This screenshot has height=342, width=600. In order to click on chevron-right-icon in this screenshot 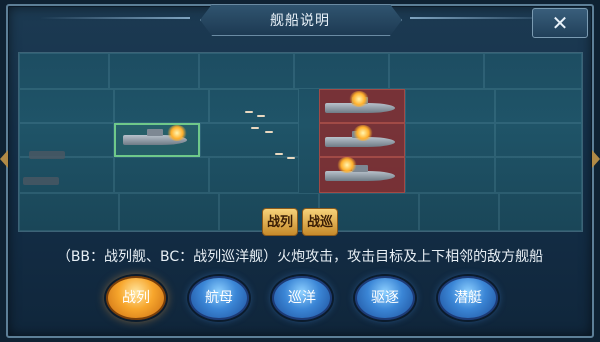, I will do `click(596, 159)`.